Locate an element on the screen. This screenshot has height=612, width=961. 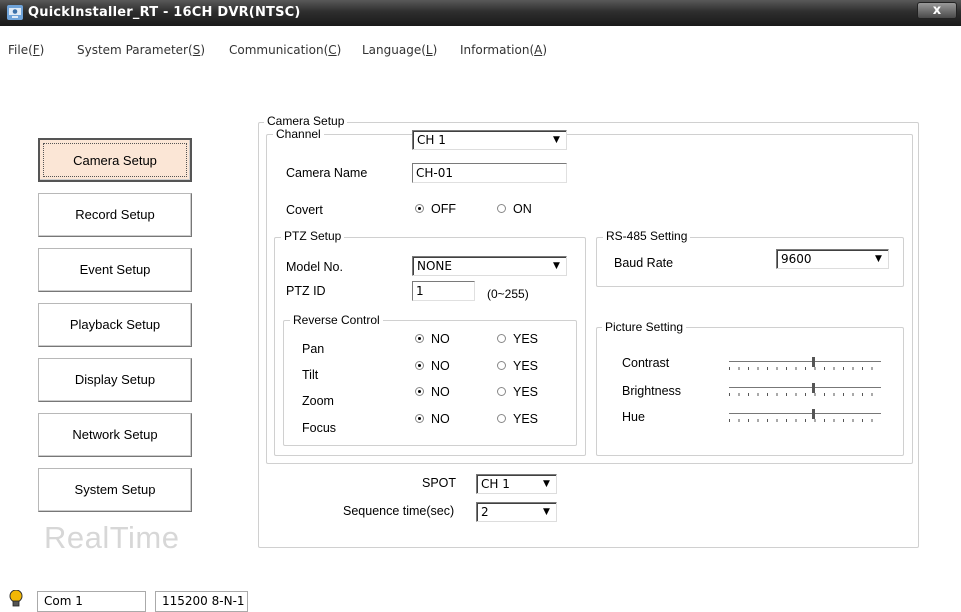
menu-communication: Communication(C) is located at coordinates (285, 50).